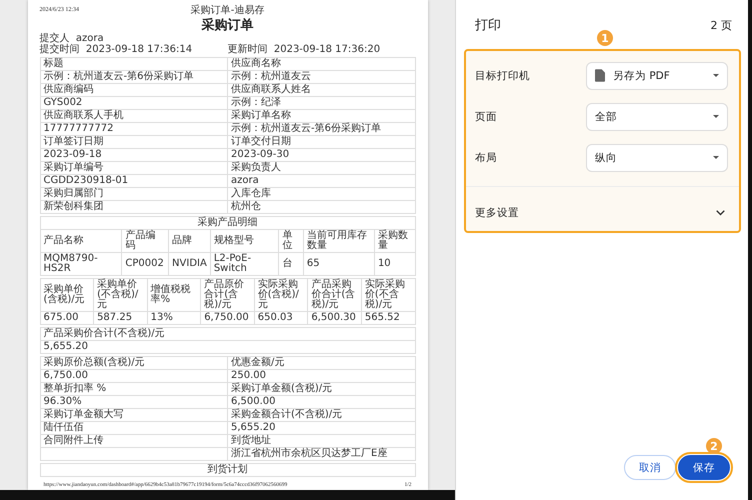 This screenshot has height=500, width=752. I want to click on table-cell: 规格型号, so click(244, 241).